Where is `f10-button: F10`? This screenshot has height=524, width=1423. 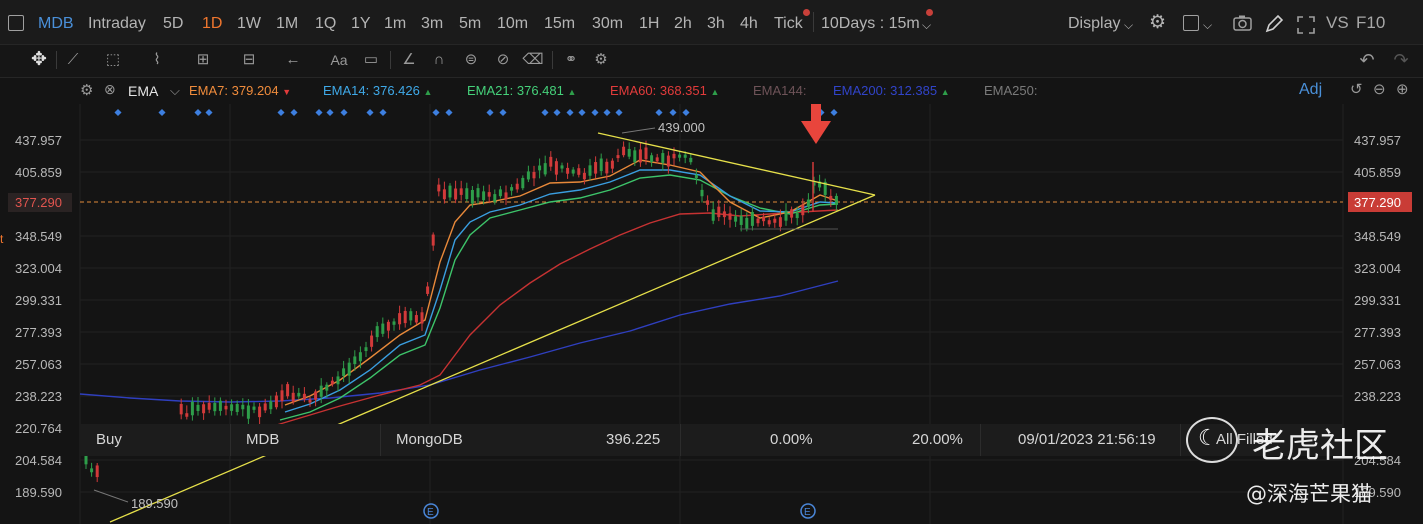
f10-button: F10 is located at coordinates (1370, 23).